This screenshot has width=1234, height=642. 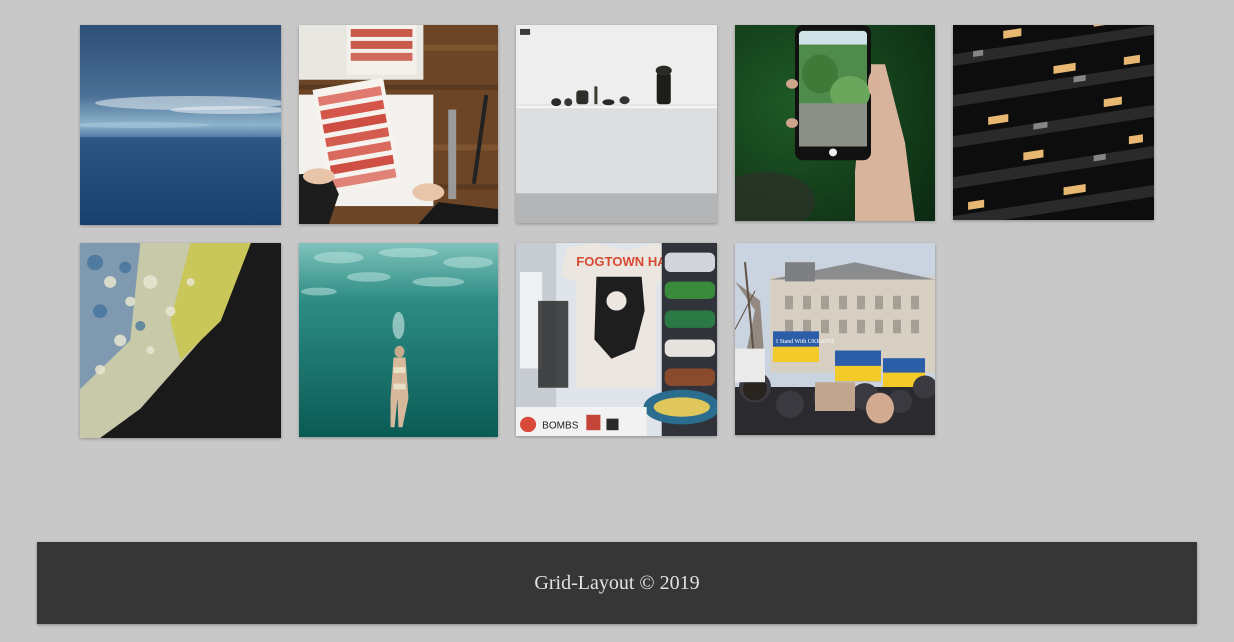 I want to click on swatch-book-picture, so click(x=398, y=124).